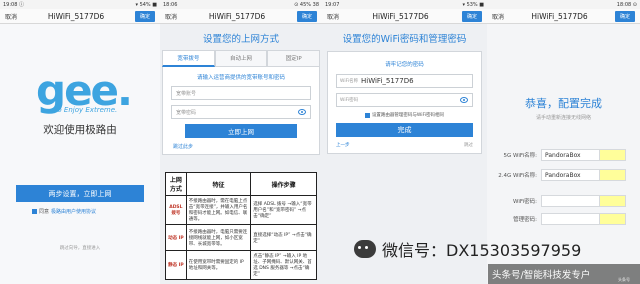 This screenshot has width=640, height=284. Describe the element at coordinates (563, 4) in the screenshot. I see `status-bar: 18:08 ⊙` at that location.